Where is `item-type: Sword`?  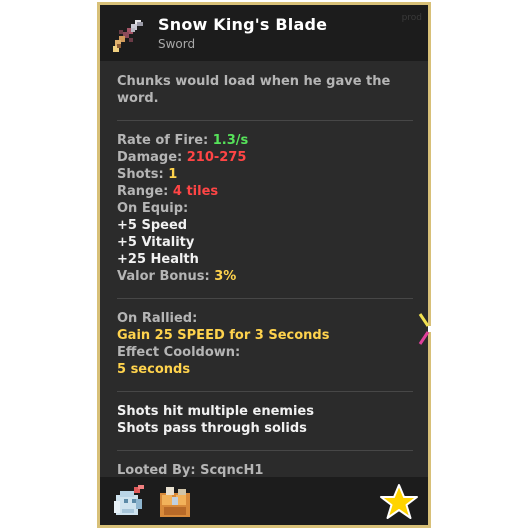
item-type: Sword is located at coordinates (177, 44).